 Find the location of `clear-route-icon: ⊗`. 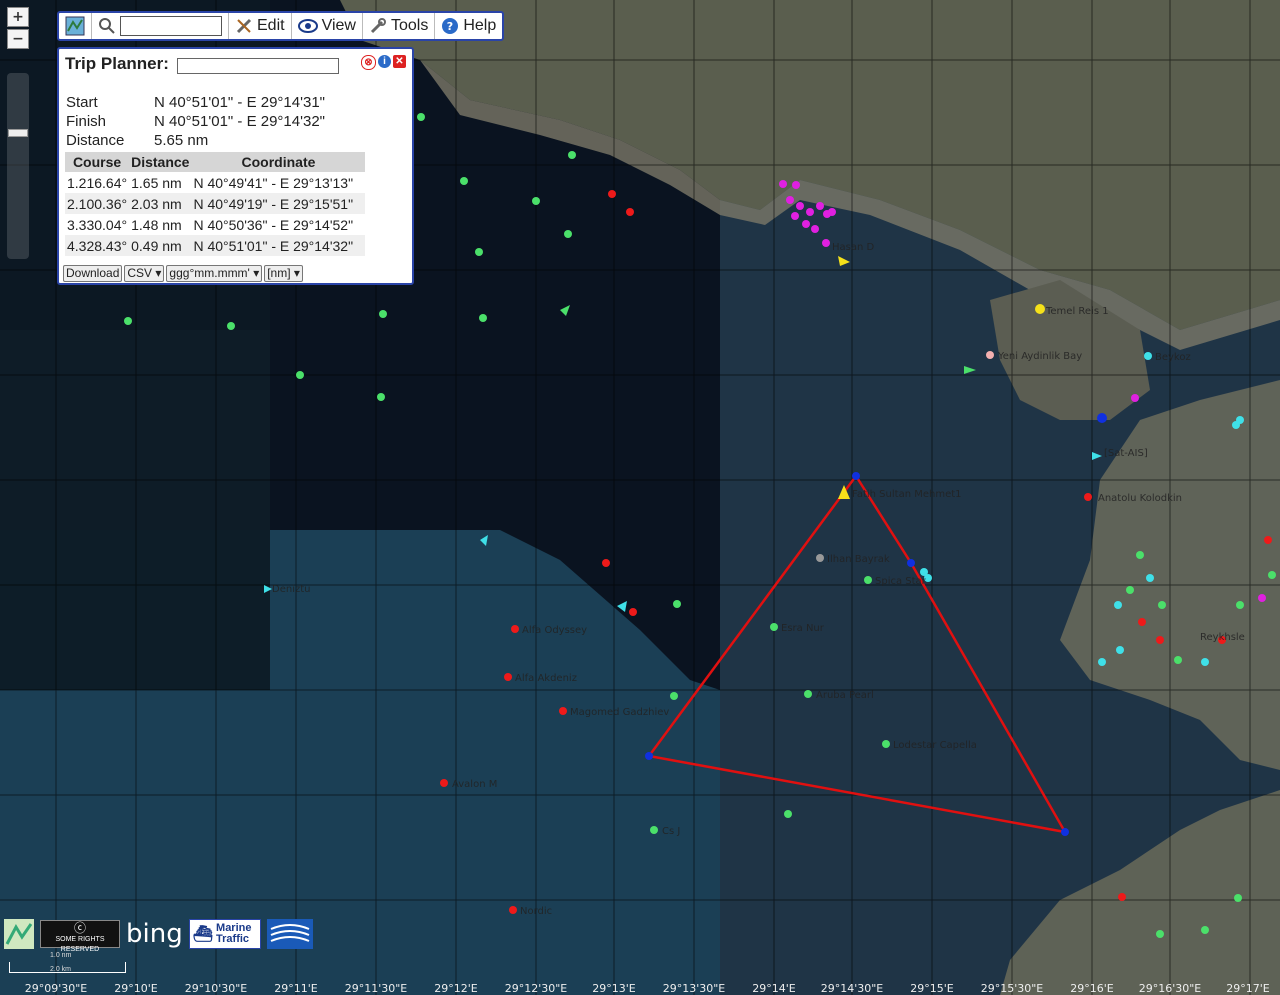

clear-route-icon: ⊗ is located at coordinates (368, 62).